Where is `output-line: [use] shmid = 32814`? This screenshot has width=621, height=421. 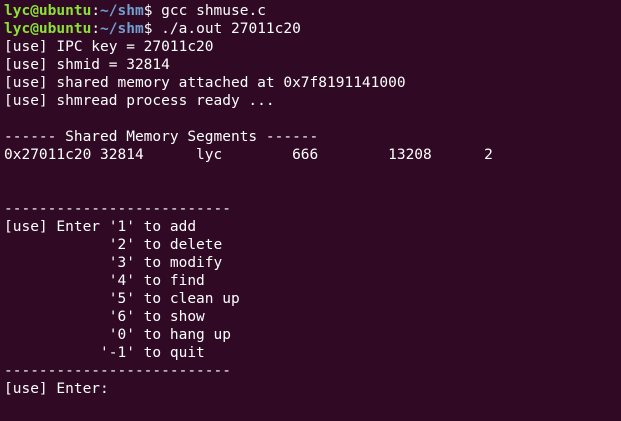 output-line: [use] shmid = 32814 is located at coordinates (87, 65).